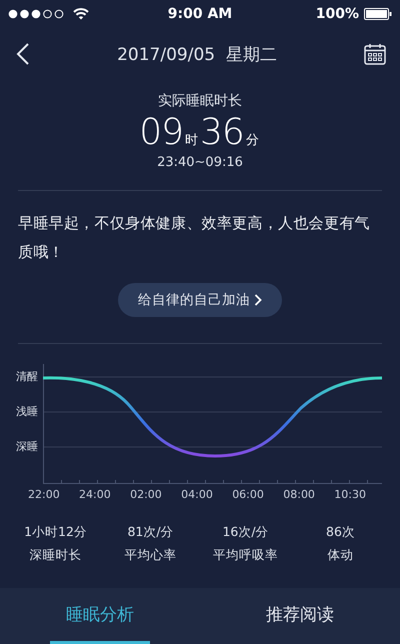 Image resolution: width=400 pixels, height=644 pixels. I want to click on stat-label: 深睡时长, so click(56, 555).